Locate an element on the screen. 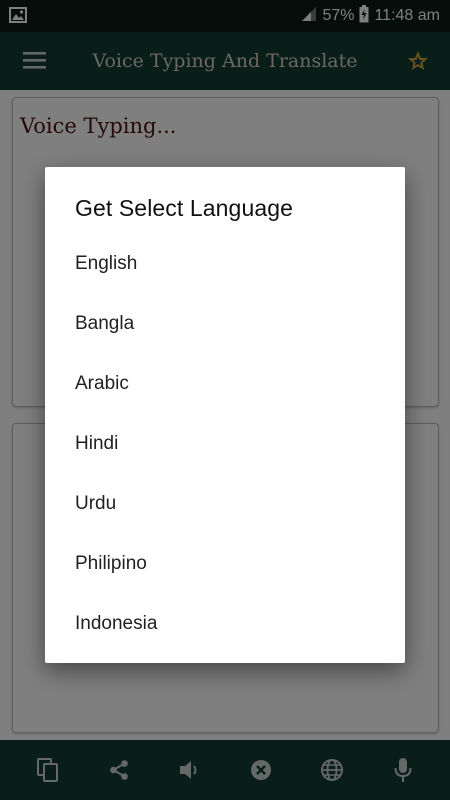  dialog-title: Get Select Language is located at coordinates (184, 208).